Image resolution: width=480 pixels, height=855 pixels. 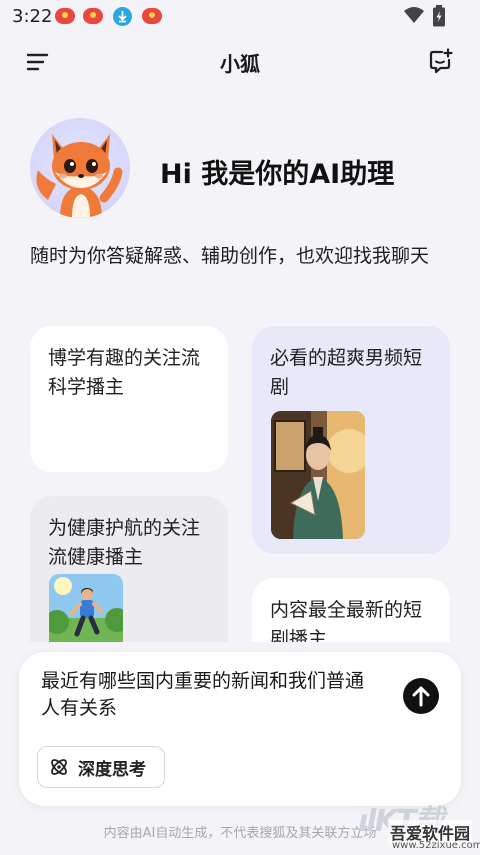 I want to click on page-title: 小狐, so click(x=240, y=64).